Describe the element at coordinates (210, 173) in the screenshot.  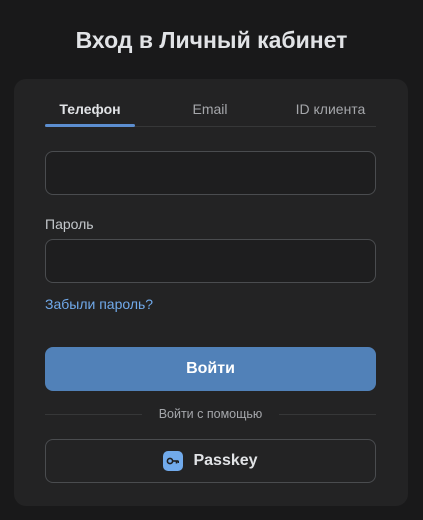
I see `phone-input` at that location.